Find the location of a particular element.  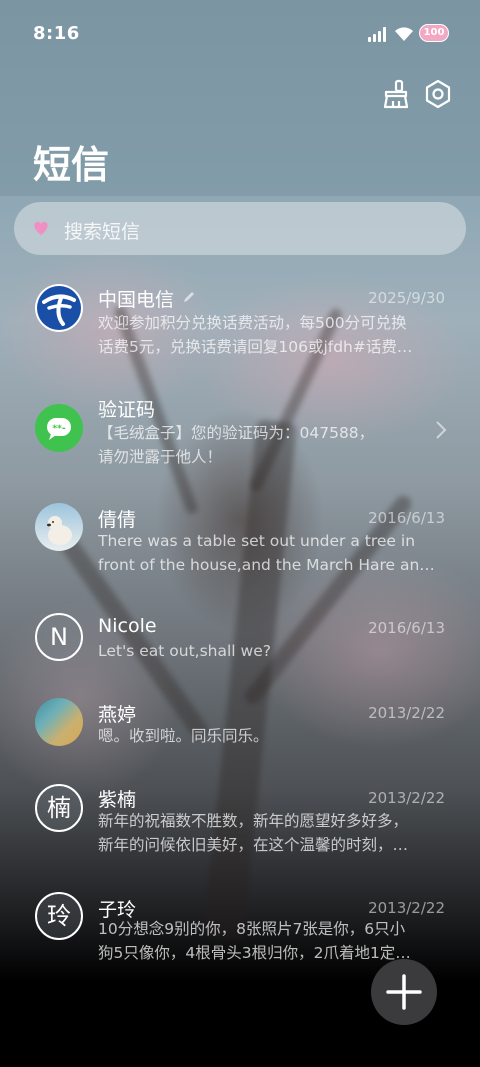

wifi-icon is located at coordinates (404, 34).